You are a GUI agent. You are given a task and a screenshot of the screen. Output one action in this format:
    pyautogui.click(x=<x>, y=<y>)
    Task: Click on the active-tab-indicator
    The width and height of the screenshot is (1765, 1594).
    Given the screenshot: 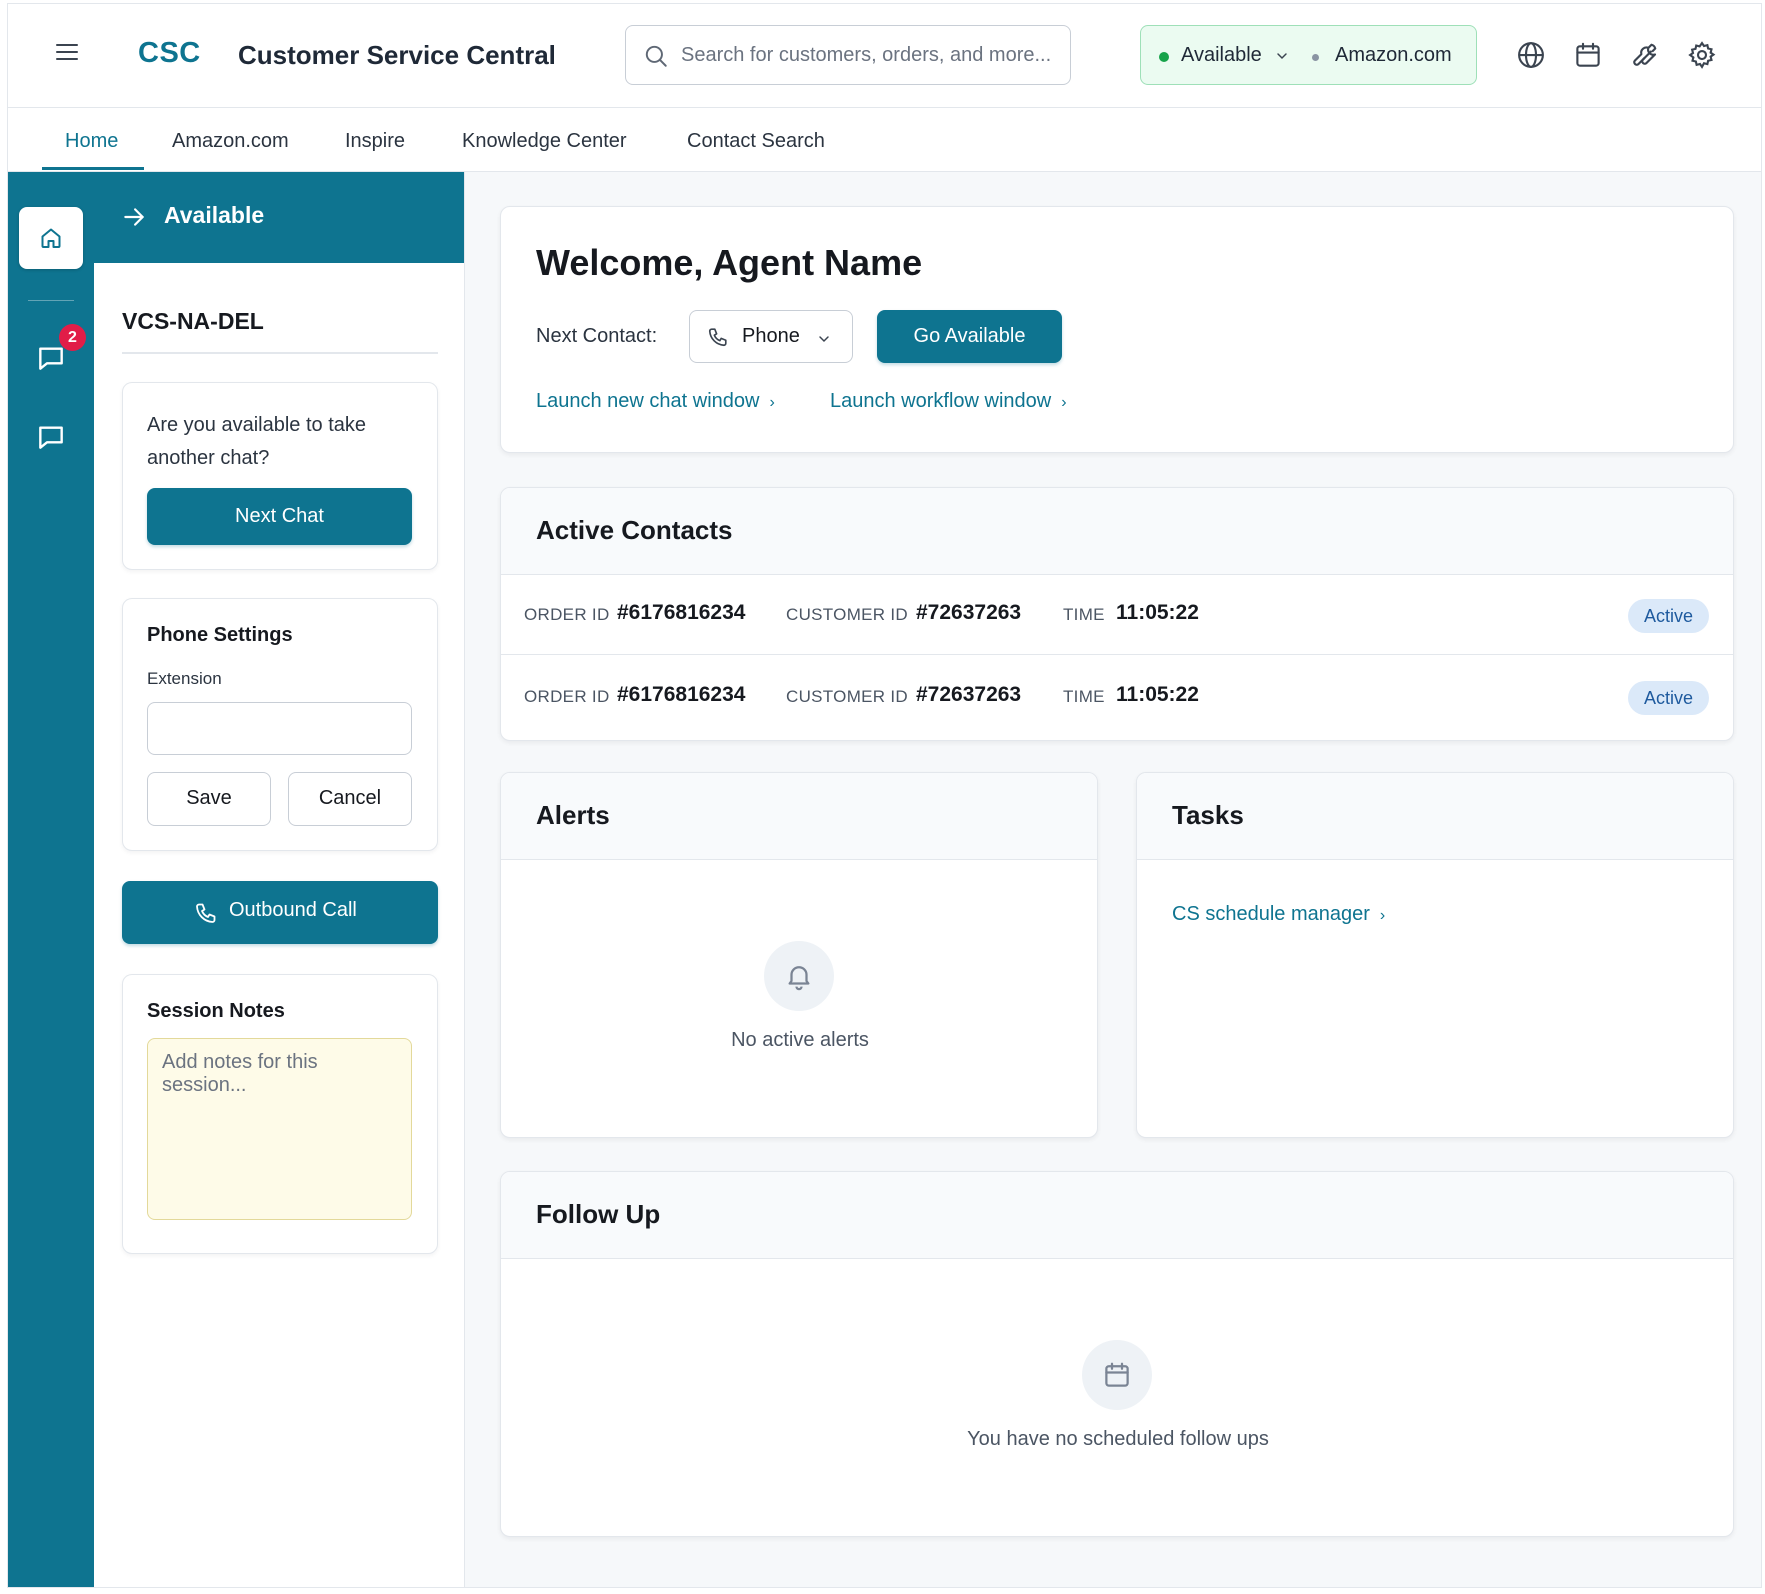 What is the action you would take?
    pyautogui.click(x=93, y=168)
    